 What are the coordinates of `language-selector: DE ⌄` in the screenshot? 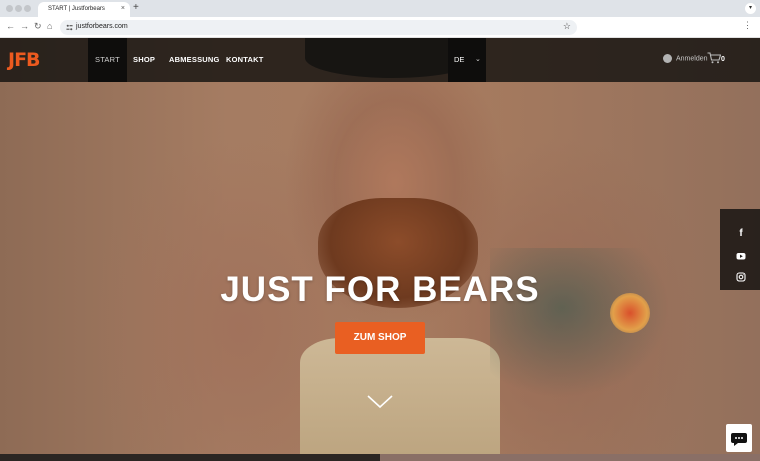 It's located at (467, 60).